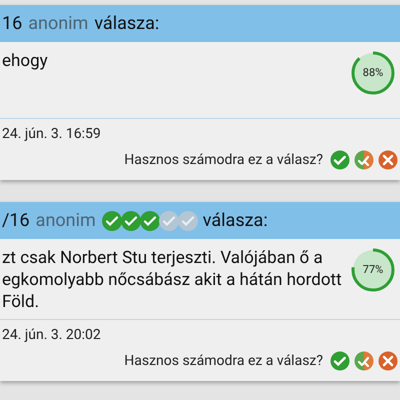 The width and height of the screenshot is (400, 400). I want to click on score-percent: 88%, so click(373, 73).